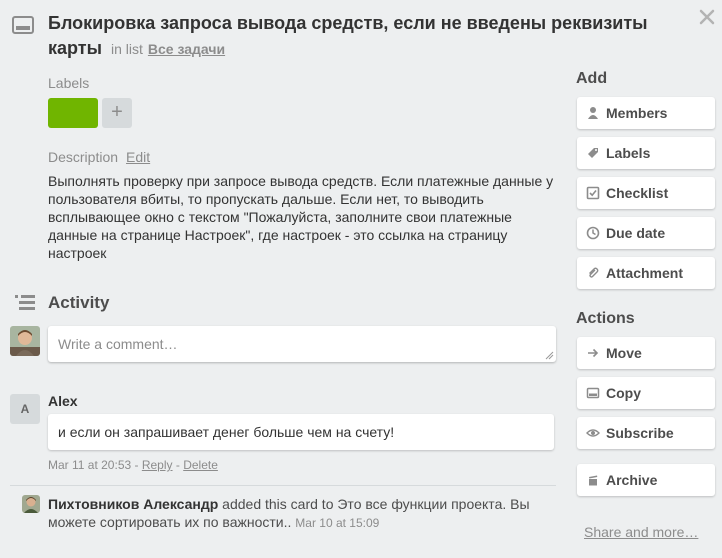  I want to click on add-heading: Add, so click(592, 78).